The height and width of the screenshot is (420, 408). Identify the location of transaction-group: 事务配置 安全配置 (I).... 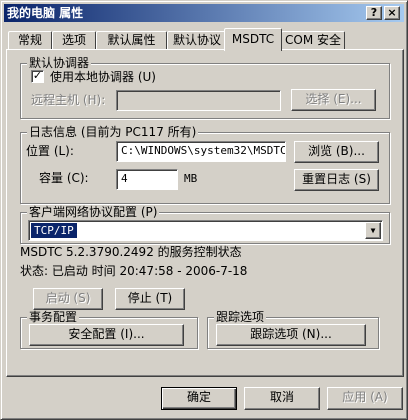
(109, 329).